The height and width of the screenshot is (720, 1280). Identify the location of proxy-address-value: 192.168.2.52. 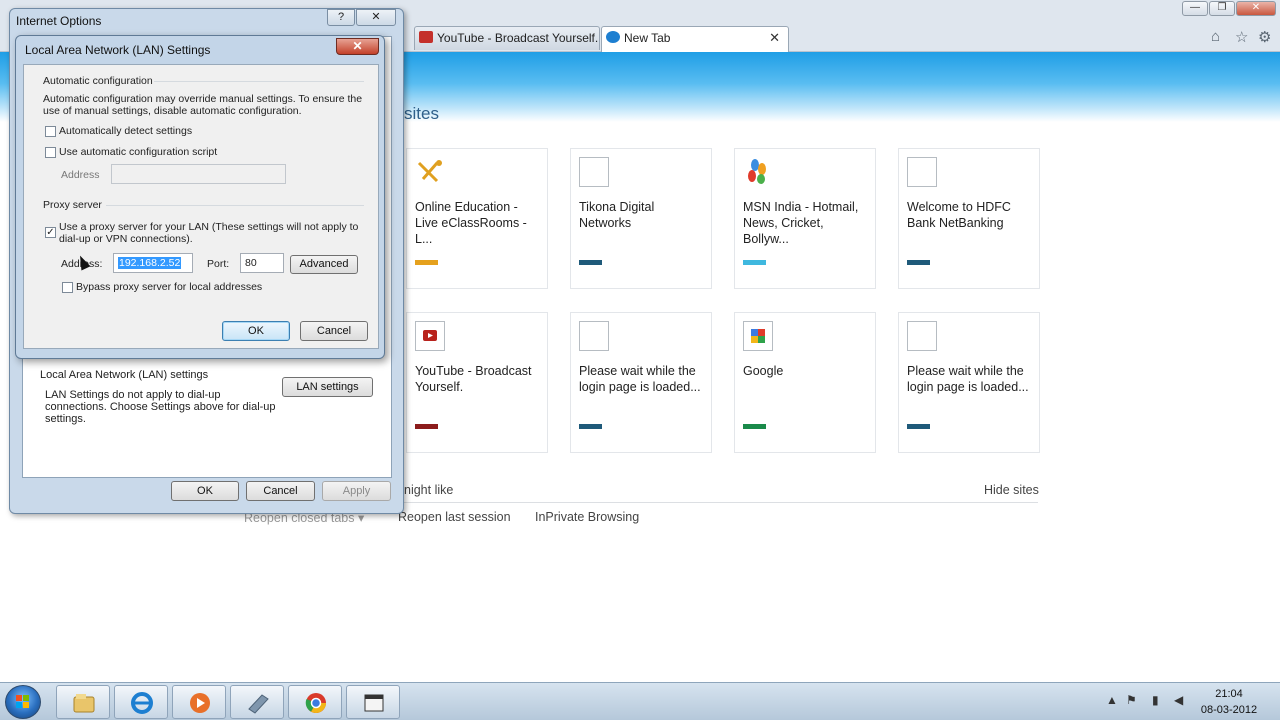
(150, 263).